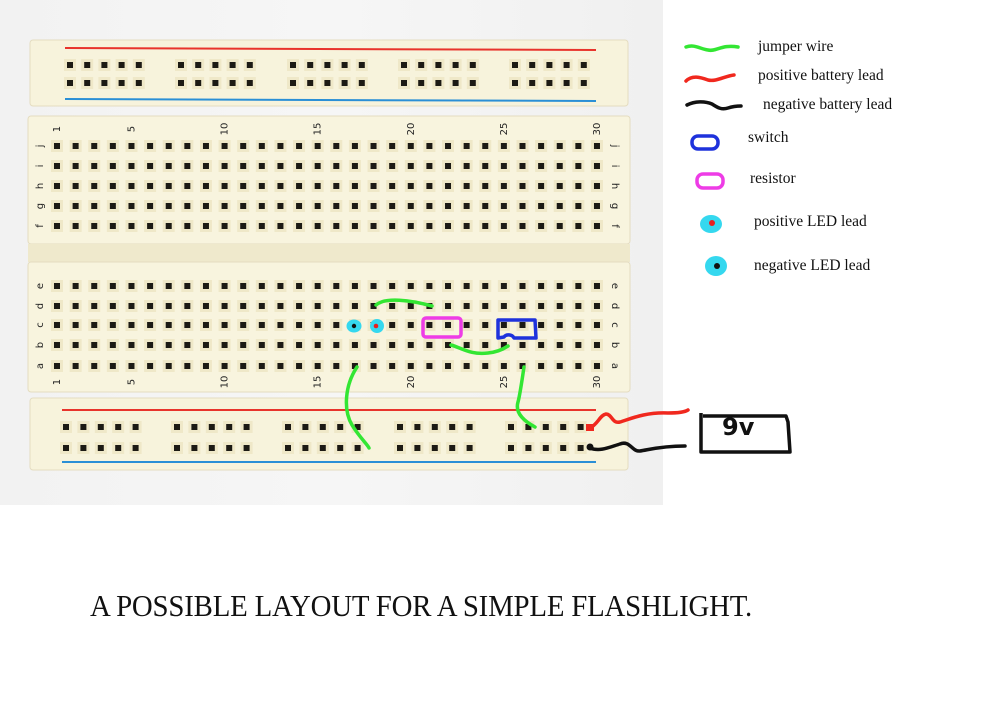  Describe the element at coordinates (261, 286) in the screenshot. I see `hole-e12` at that location.